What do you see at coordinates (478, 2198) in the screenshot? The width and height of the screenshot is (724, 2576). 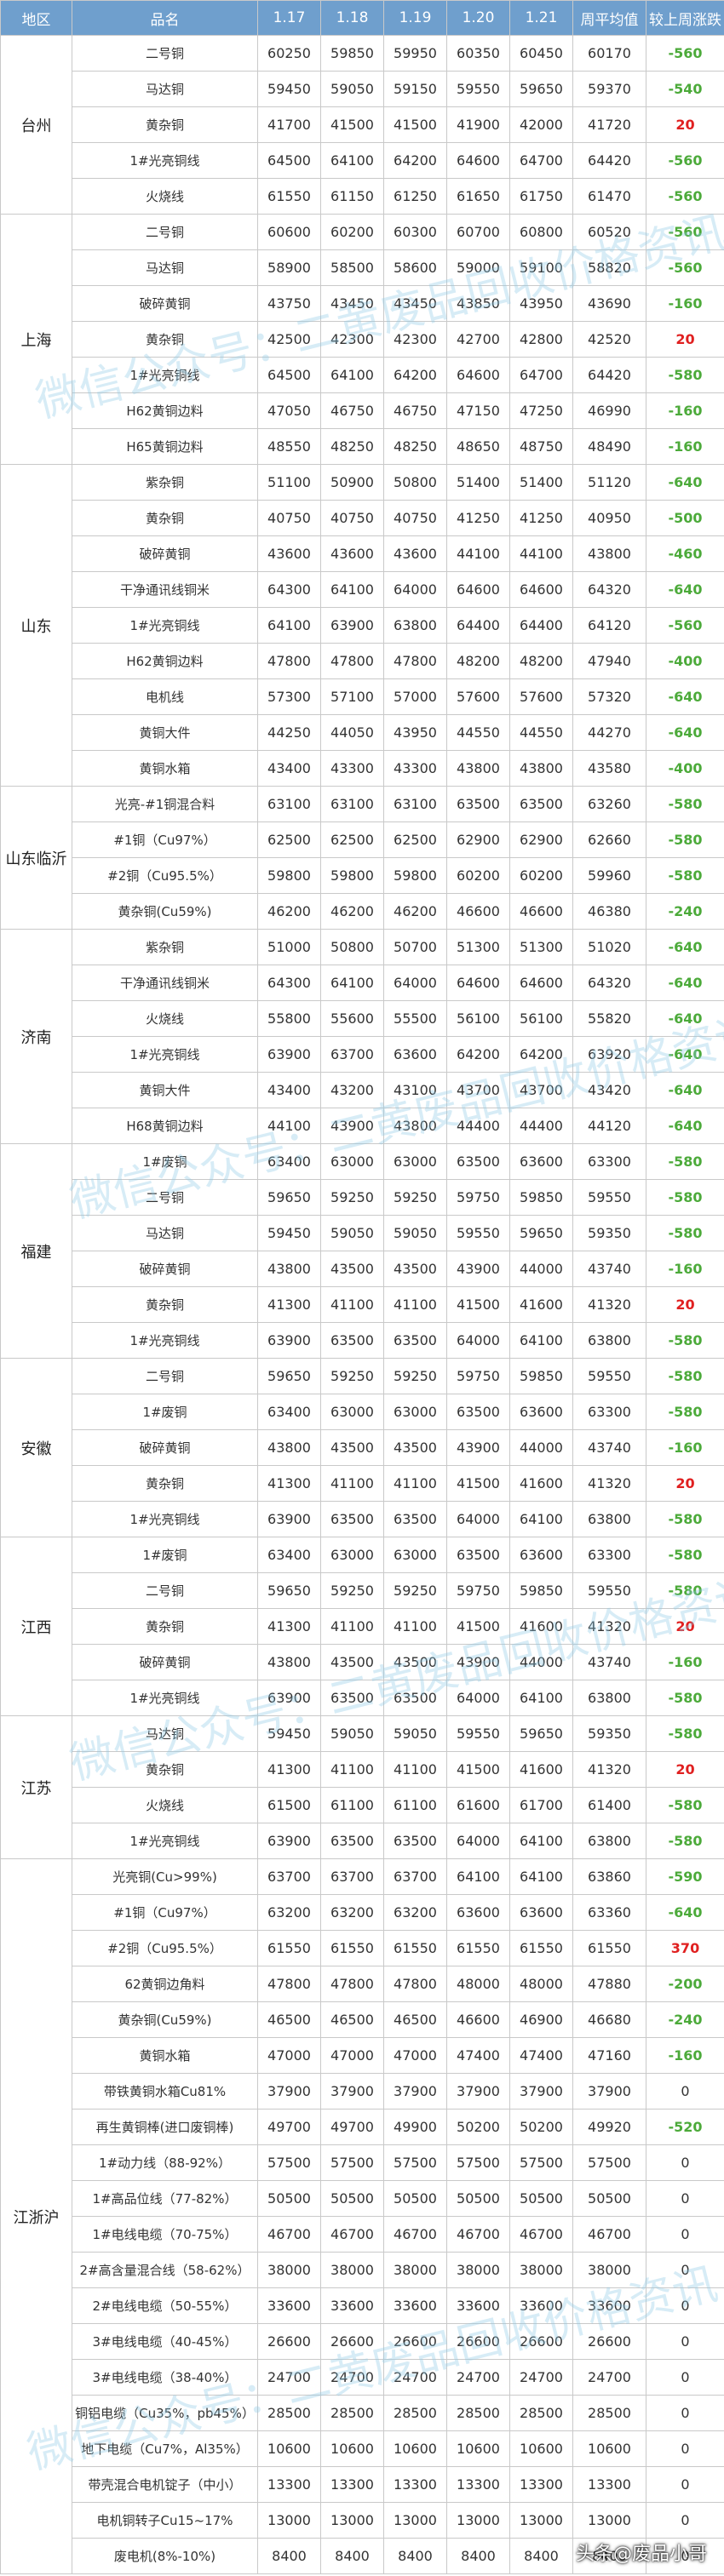 I see `price-cell: 50500` at bounding box center [478, 2198].